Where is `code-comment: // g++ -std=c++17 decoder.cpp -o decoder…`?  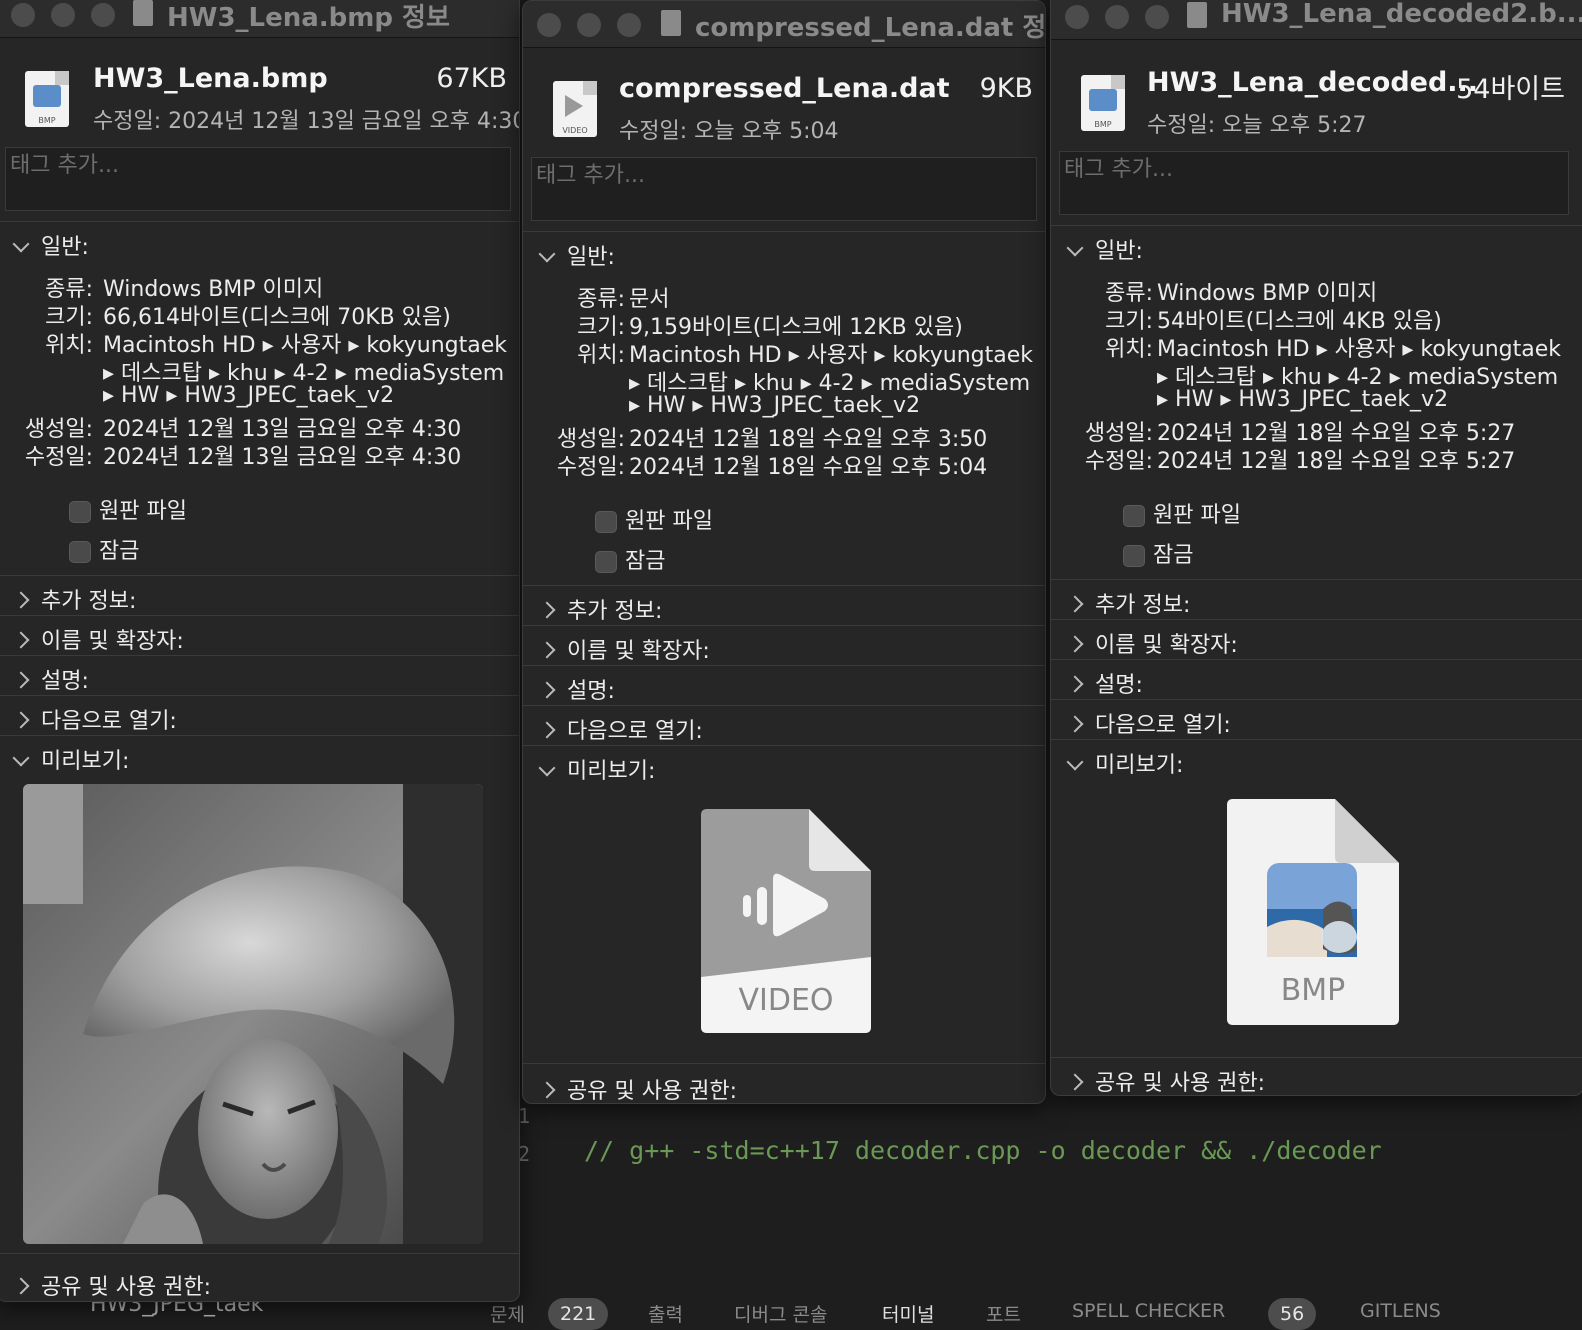 code-comment: // g++ -std=c++17 decoder.cpp -o decoder… is located at coordinates (983, 1150).